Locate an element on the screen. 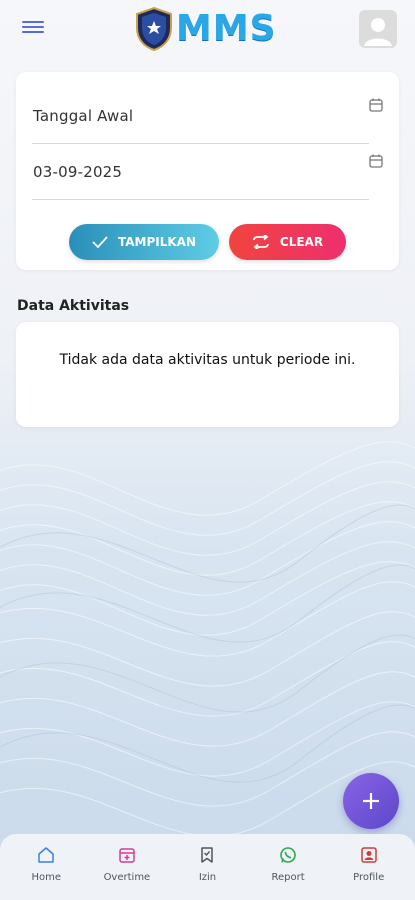 The width and height of the screenshot is (415, 900). nav-item-report: Report is located at coordinates (288, 867).